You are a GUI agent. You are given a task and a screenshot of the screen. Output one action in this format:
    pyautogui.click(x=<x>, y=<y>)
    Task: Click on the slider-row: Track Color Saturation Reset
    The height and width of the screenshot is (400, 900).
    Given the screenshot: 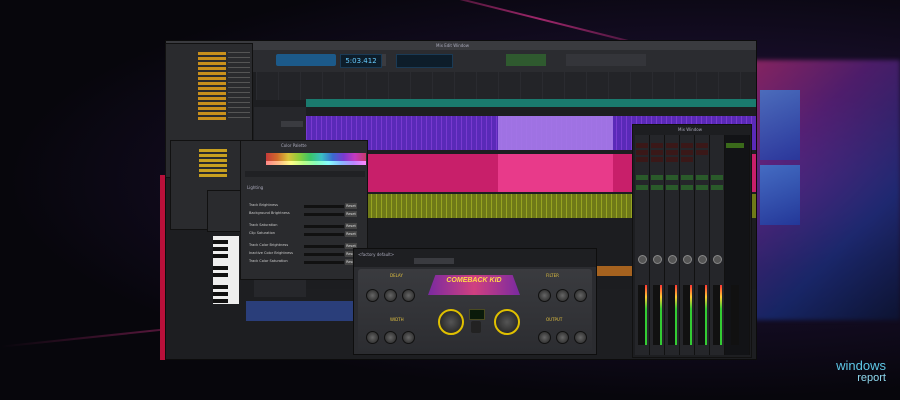 What is the action you would take?
    pyautogui.click(x=306, y=262)
    